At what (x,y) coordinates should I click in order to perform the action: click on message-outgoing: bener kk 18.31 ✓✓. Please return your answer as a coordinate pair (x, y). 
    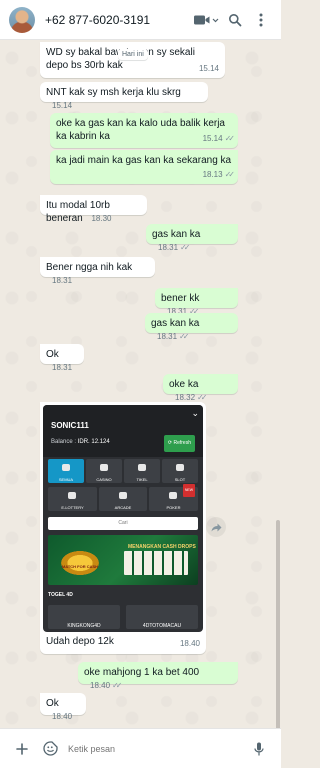
    Looking at the image, I should click on (196, 302).